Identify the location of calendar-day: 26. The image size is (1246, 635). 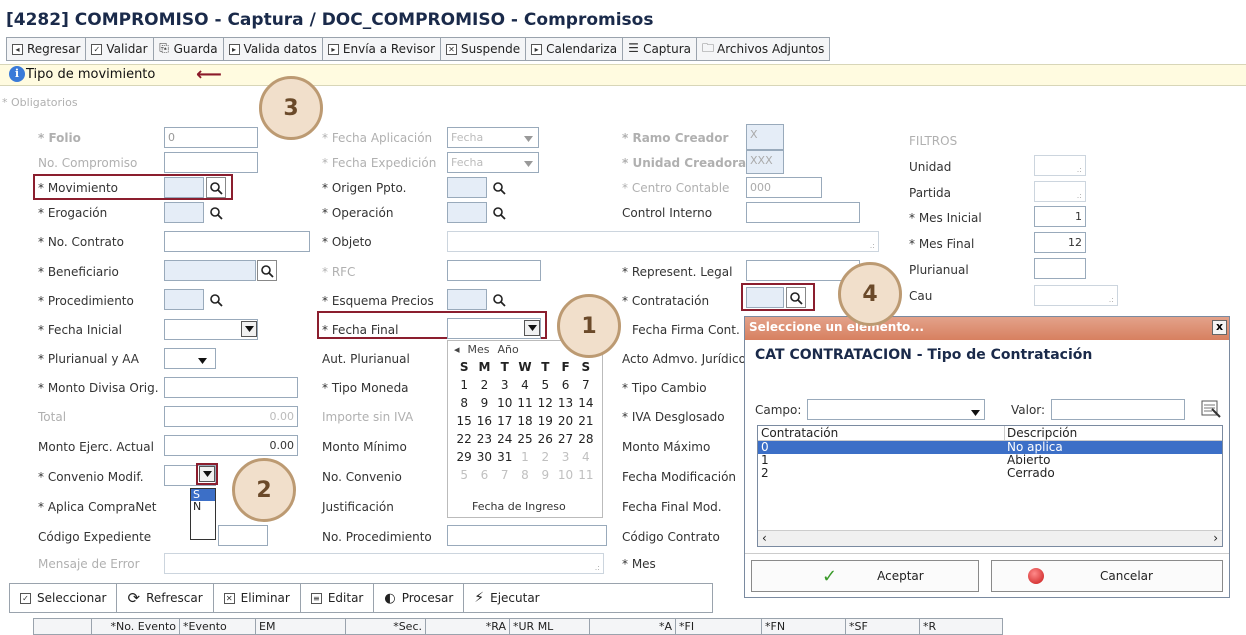
(545, 439).